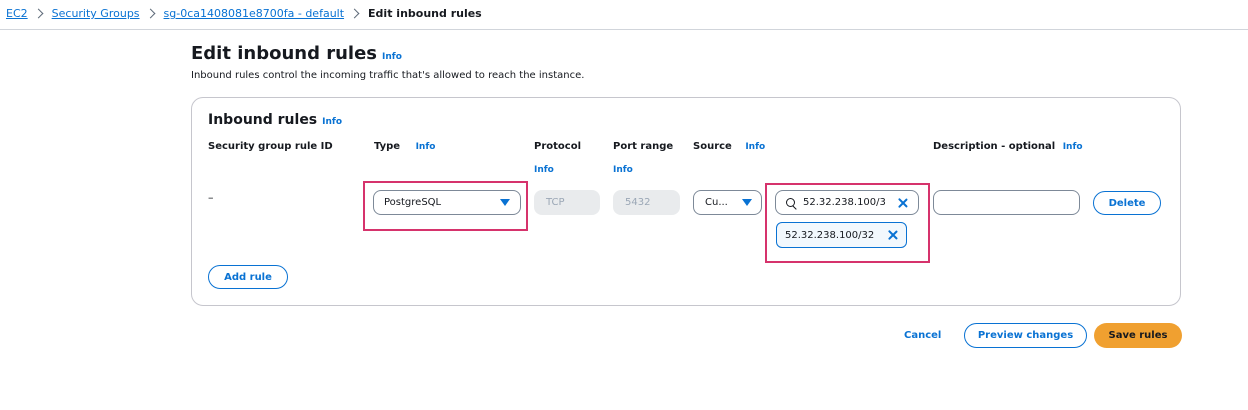  Describe the element at coordinates (425, 13) in the screenshot. I see `breadcrumb-current: Edit inbound rules` at that location.